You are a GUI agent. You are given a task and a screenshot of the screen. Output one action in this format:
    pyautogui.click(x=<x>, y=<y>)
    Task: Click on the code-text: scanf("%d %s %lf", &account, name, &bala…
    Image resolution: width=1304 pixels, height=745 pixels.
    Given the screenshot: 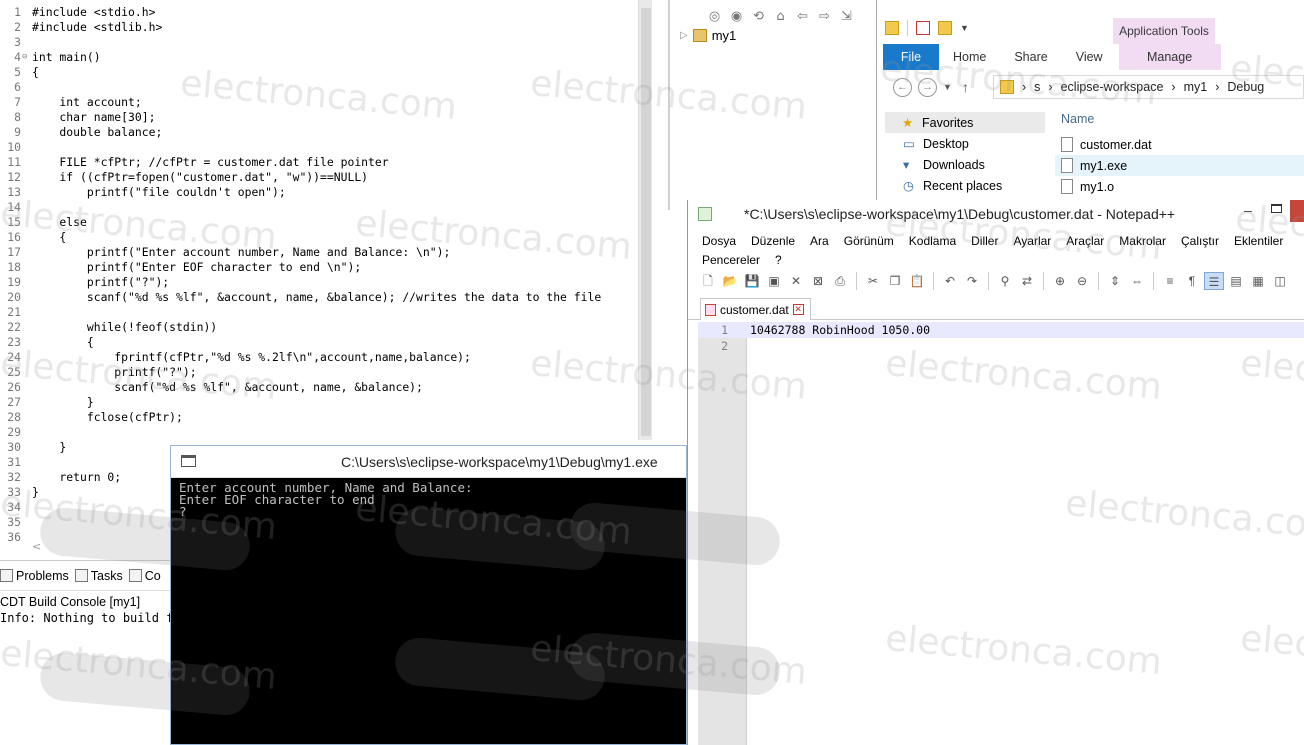 What is the action you would take?
    pyautogui.click(x=227, y=387)
    